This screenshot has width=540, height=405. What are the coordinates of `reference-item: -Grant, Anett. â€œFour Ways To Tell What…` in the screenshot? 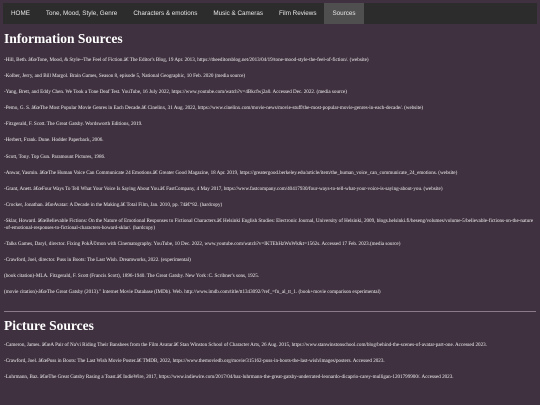 It's located at (223, 188).